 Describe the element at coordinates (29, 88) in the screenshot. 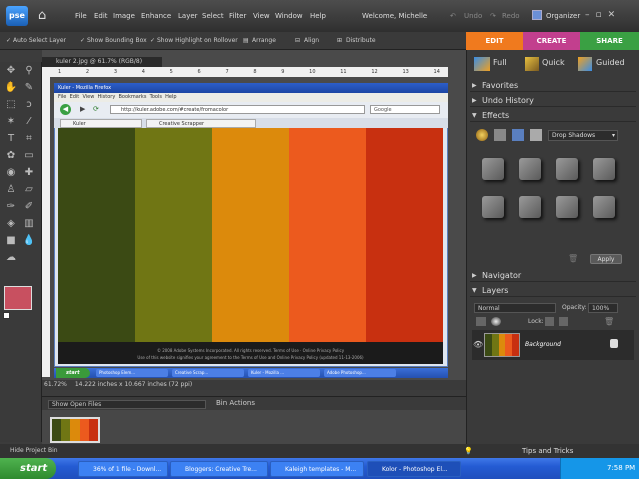

I see `eyedropper-tool-icon: ✎` at that location.